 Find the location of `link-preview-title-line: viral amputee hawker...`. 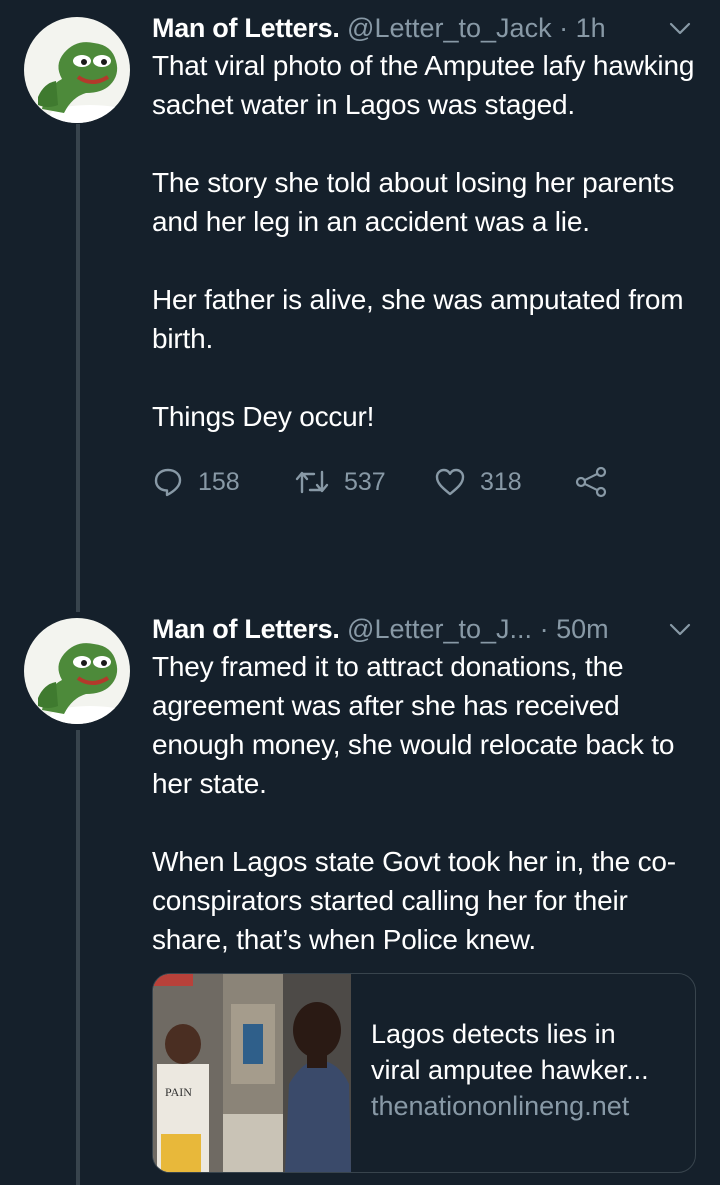

link-preview-title-line: viral amputee hawker... is located at coordinates (510, 1070).